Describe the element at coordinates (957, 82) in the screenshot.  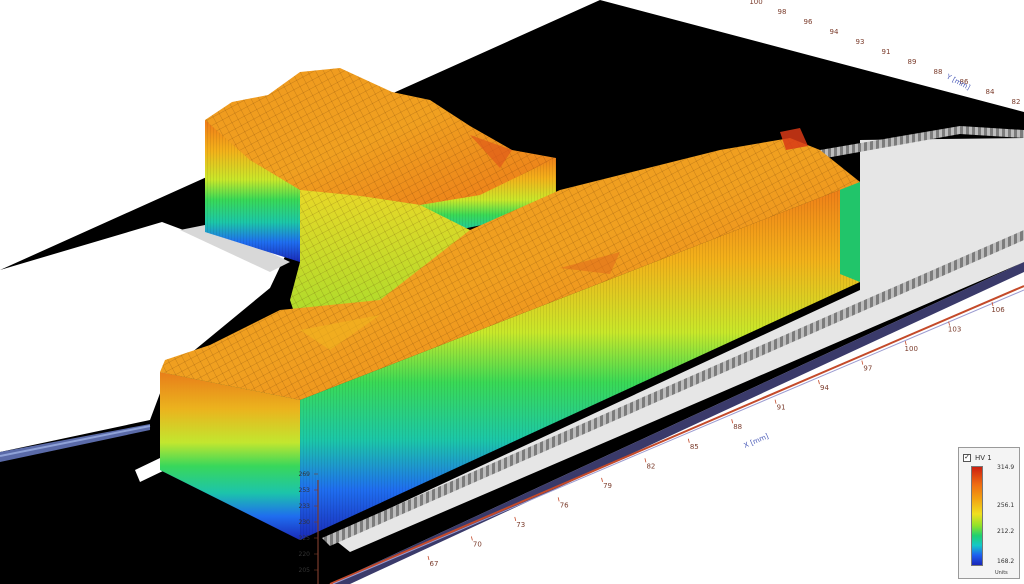
I see `y-axis-title: Y [mm]` at that location.